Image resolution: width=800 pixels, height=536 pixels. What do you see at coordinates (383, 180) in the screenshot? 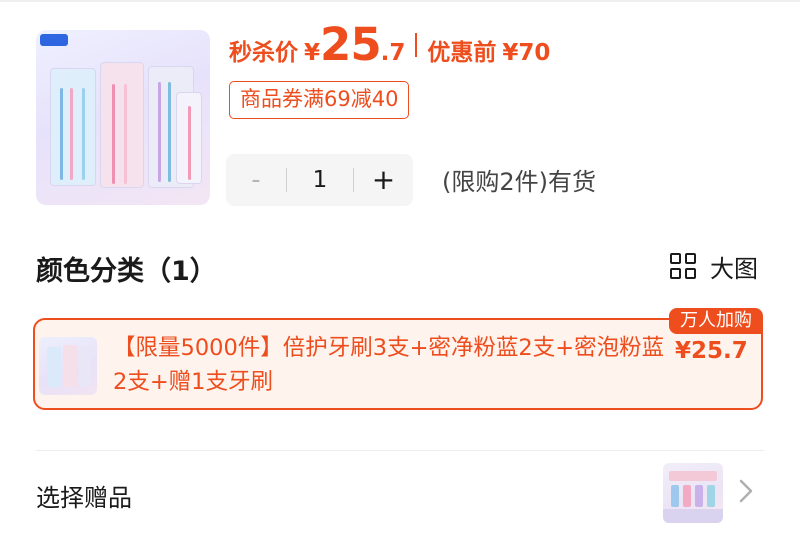
I see `increase-button: +` at bounding box center [383, 180].